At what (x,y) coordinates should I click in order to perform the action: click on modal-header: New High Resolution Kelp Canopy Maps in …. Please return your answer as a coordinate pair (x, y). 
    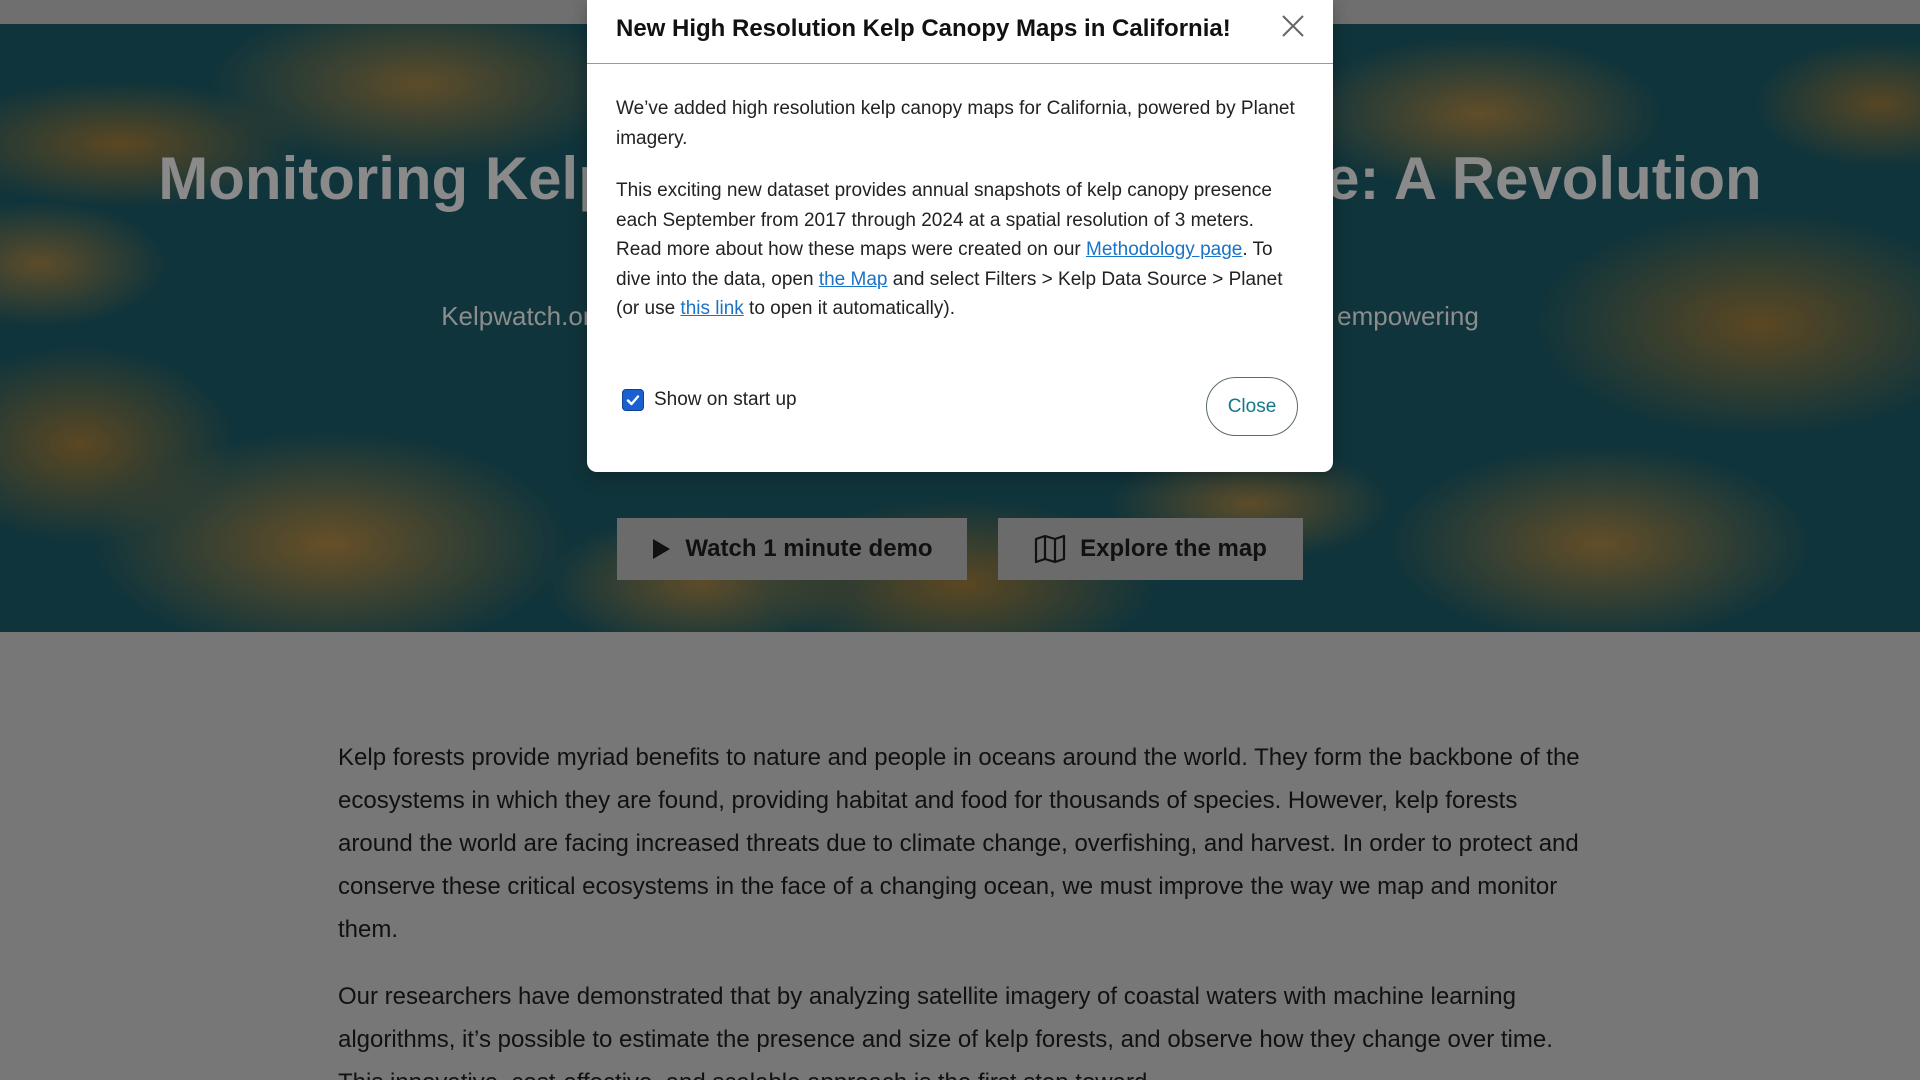
    Looking at the image, I should click on (960, 32).